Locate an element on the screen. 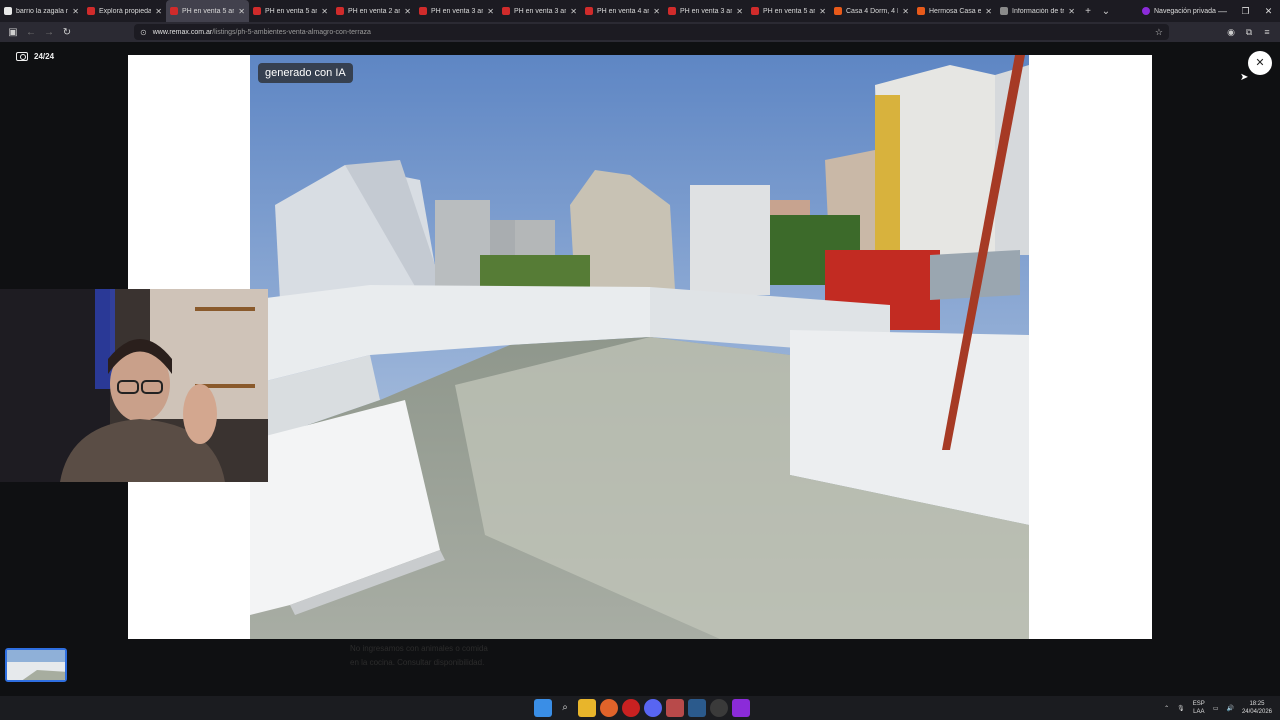 The height and width of the screenshot is (720, 1280). list-tabs-button: ⌄ is located at coordinates (1106, 11).